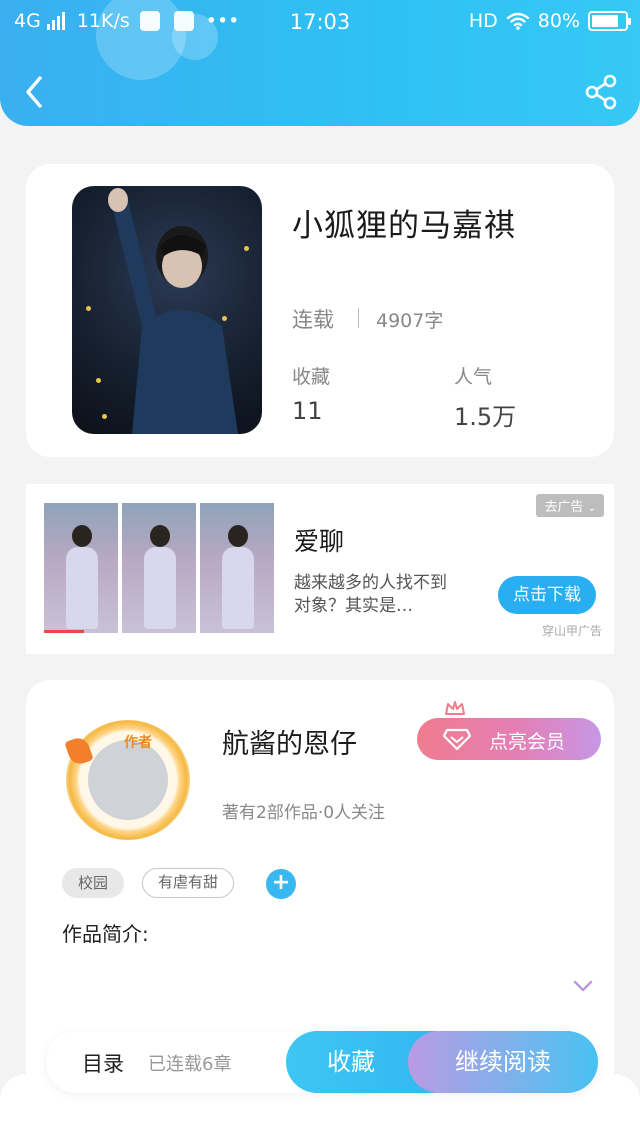 This screenshot has width=640, height=1138. I want to click on ad-source: 穿山甲广告, so click(571, 631).